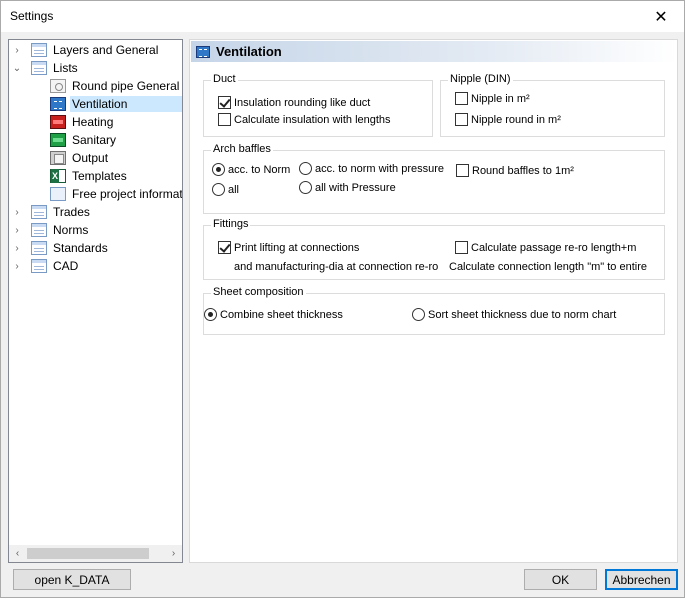  What do you see at coordinates (434, 51) in the screenshot?
I see `panel-header: Ventilation` at bounding box center [434, 51].